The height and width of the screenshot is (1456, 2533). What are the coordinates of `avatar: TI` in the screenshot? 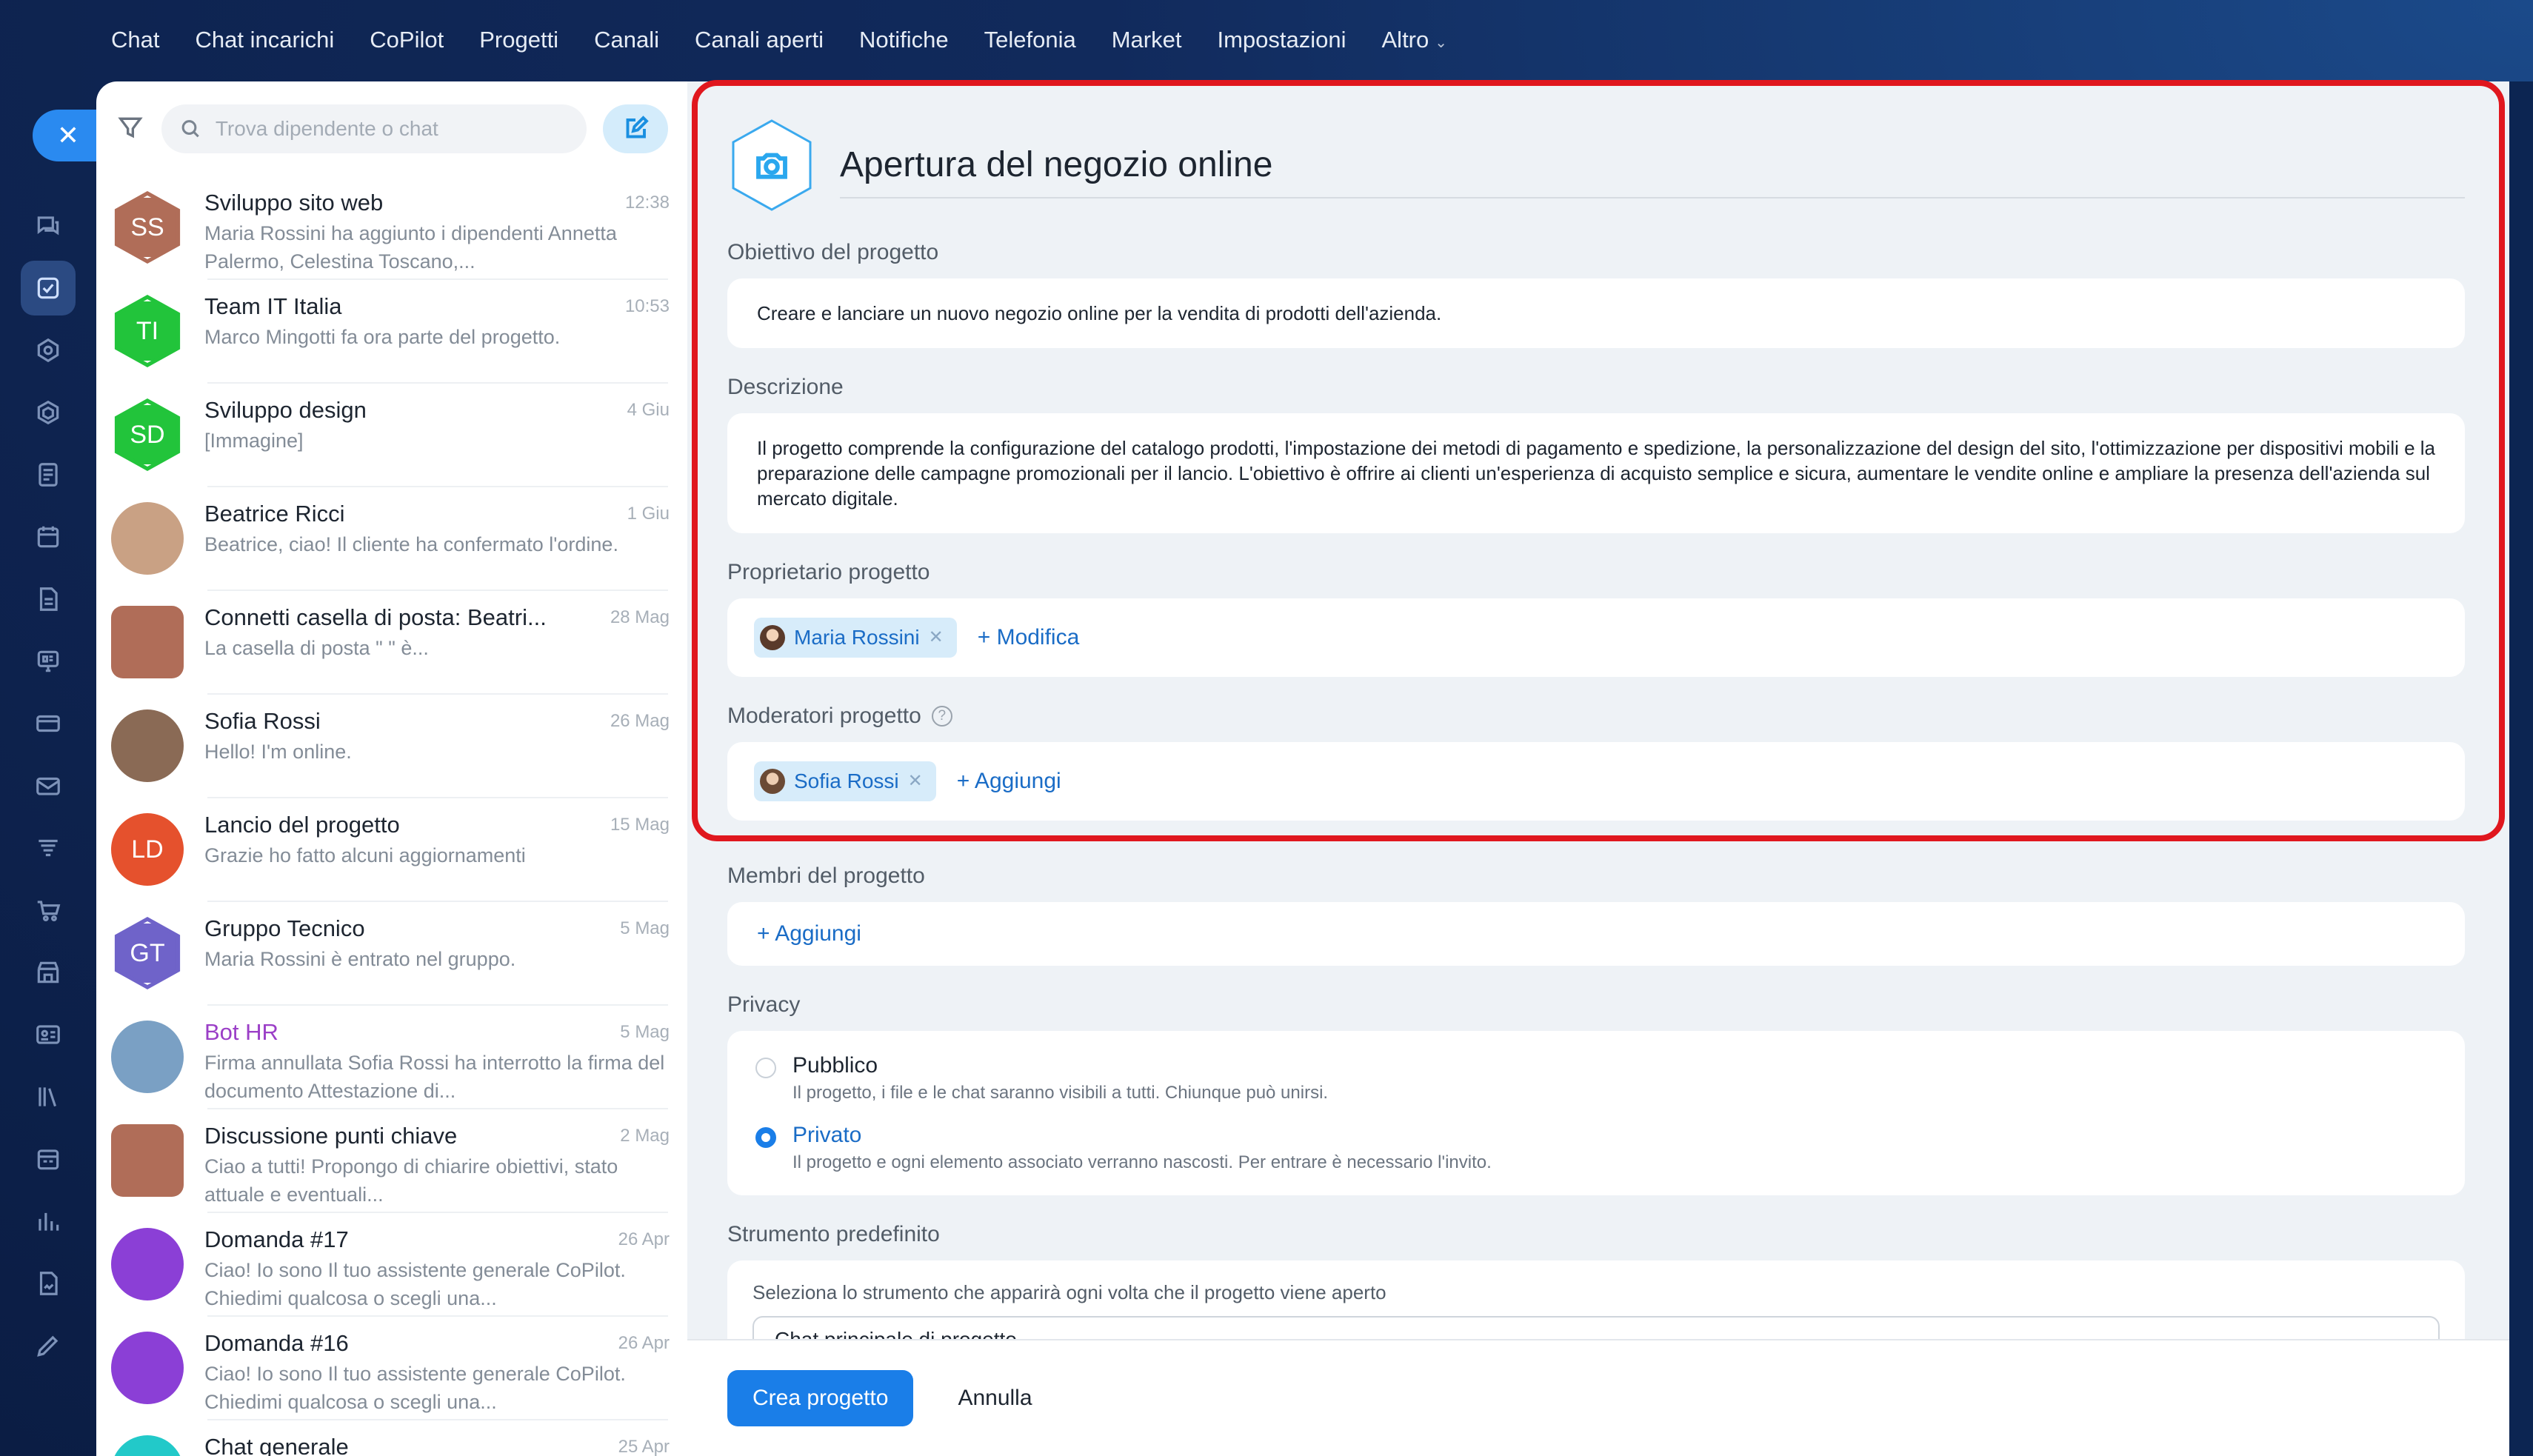 It's located at (147, 331).